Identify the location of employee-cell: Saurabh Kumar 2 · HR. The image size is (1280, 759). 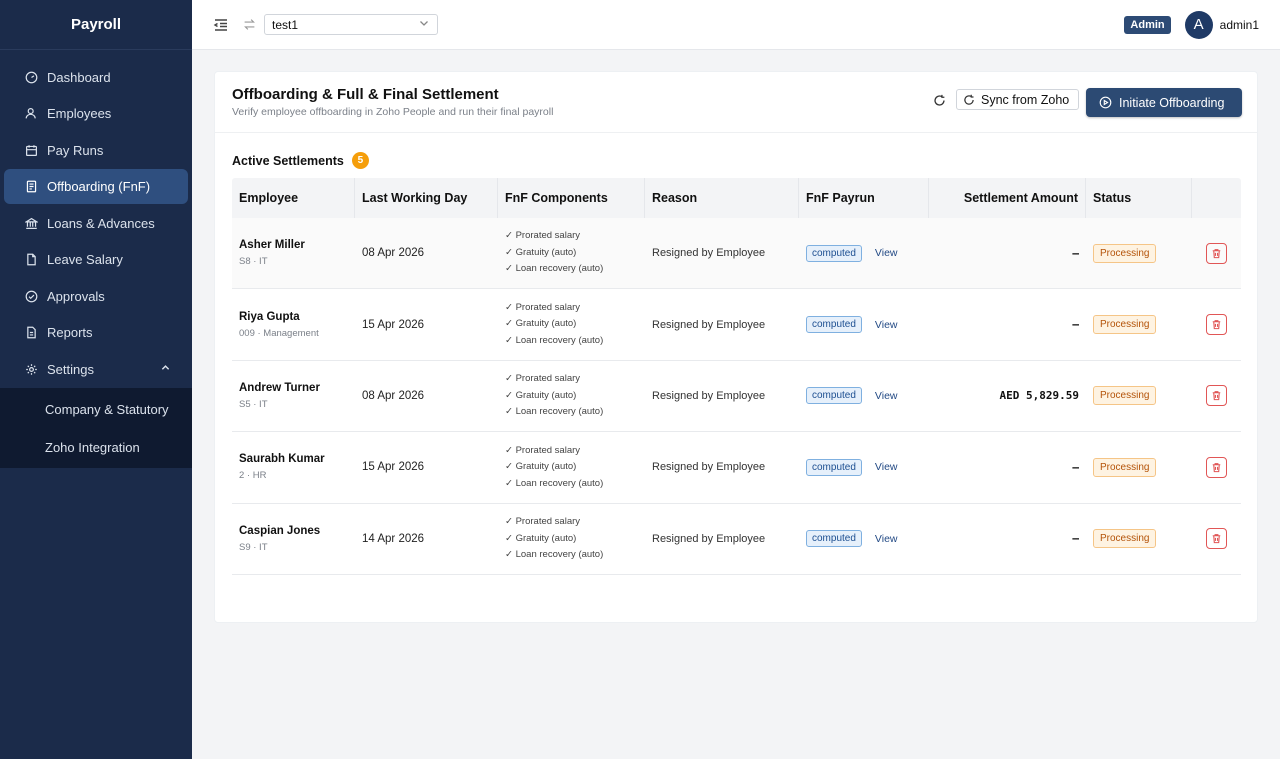
(293, 467).